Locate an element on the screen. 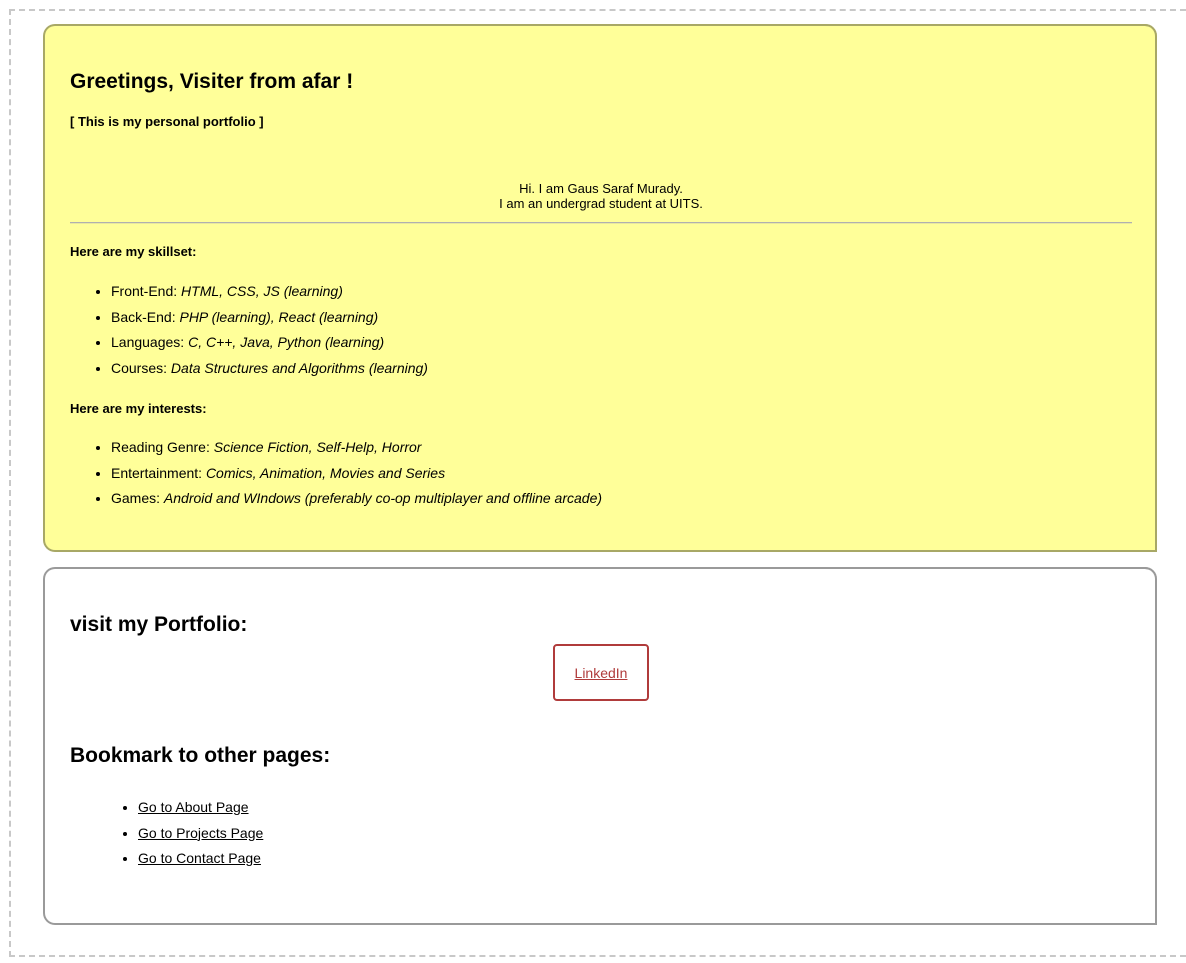  bookmark-heading: Bookmark to other pages: is located at coordinates (200, 755).